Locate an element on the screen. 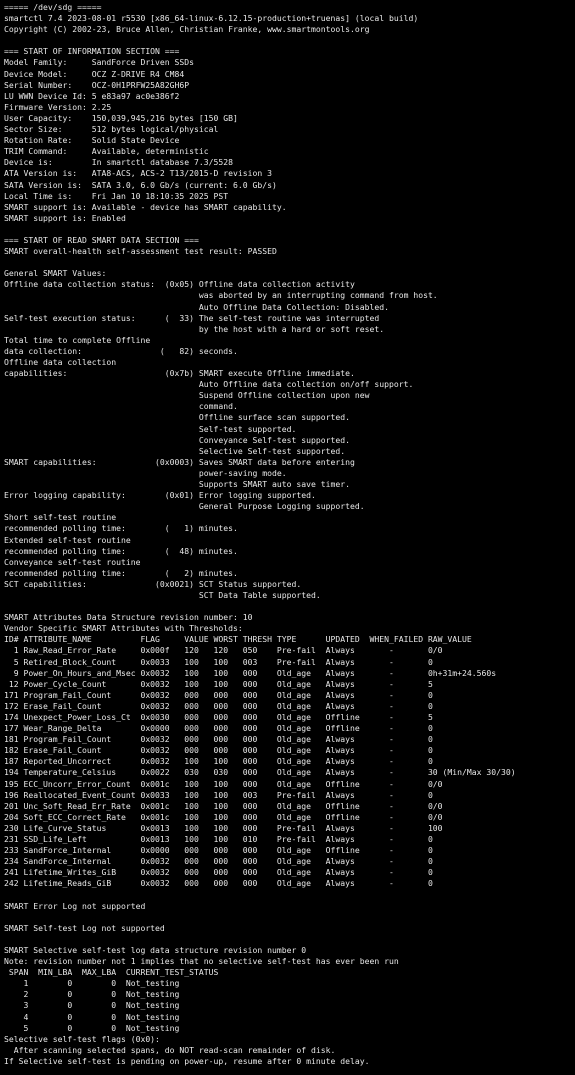 The image size is (575, 1075). terminal-line: Conveyance Self-test supported. is located at coordinates (177, 439).